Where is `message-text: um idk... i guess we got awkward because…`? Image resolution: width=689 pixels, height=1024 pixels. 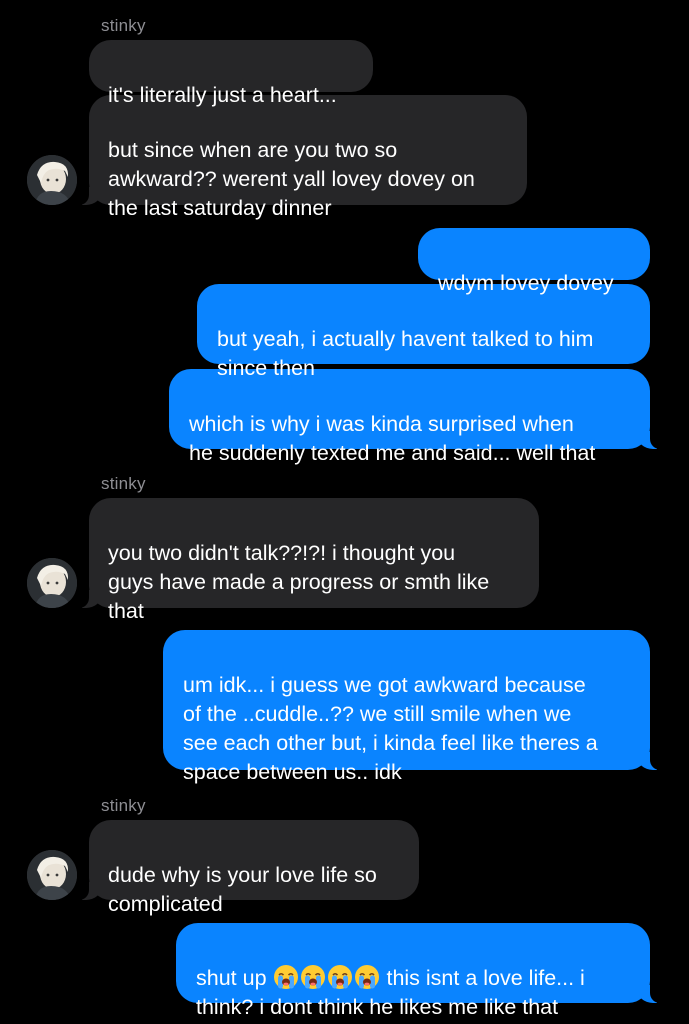
message-text: um idk... i guess we got awkward because… is located at coordinates (390, 728).